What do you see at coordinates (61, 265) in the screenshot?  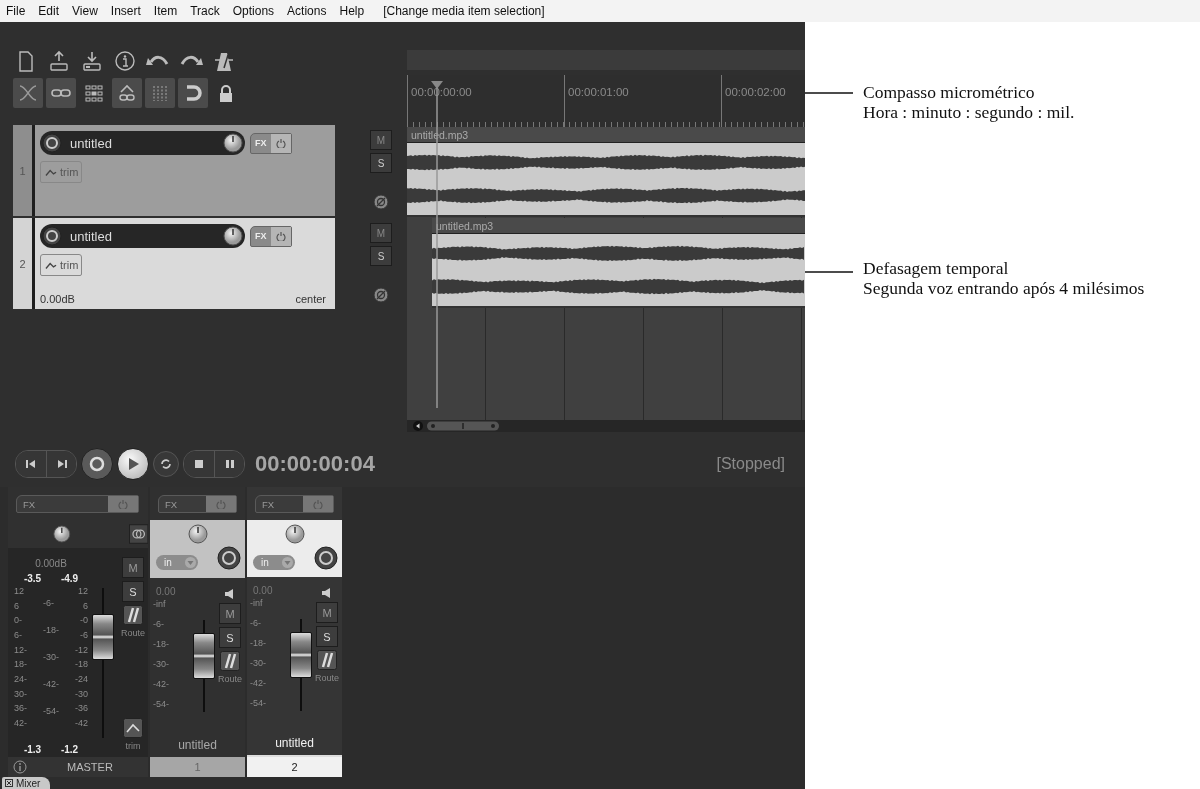 I see `trim-button: trim` at bounding box center [61, 265].